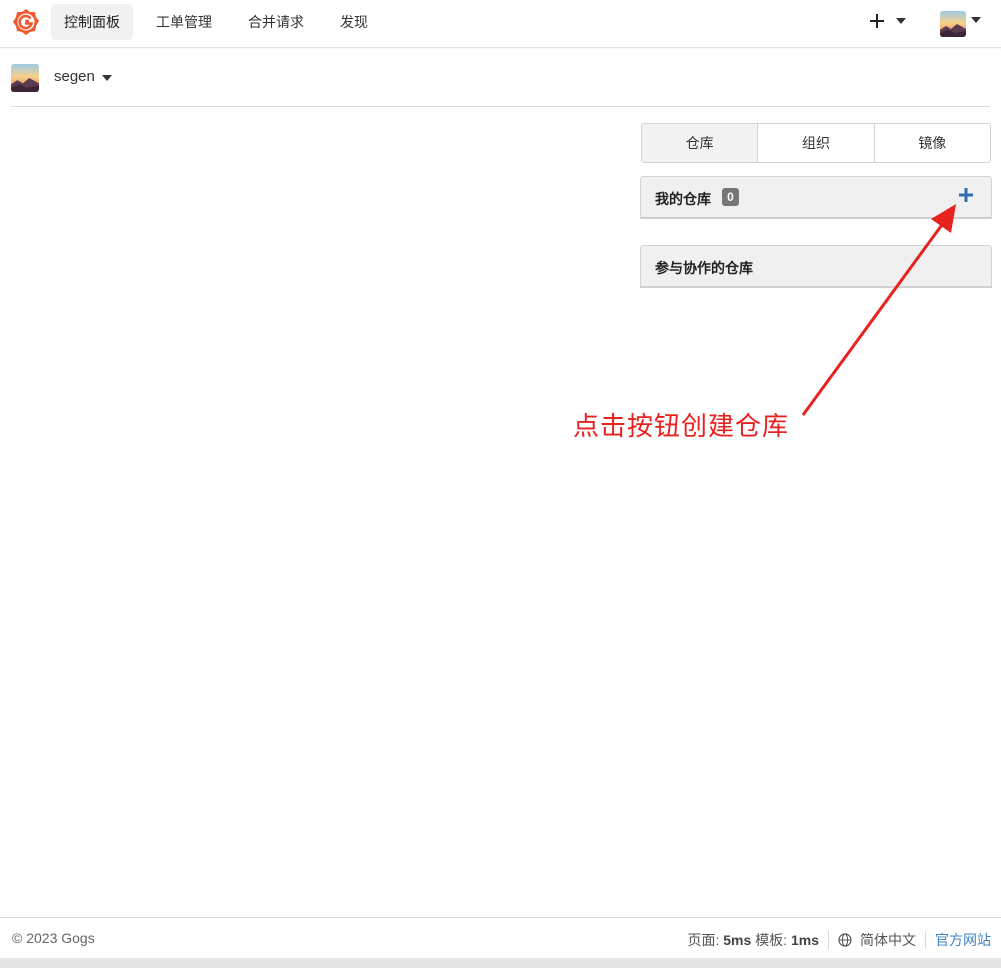  What do you see at coordinates (500, 937) in the screenshot?
I see `footer: © 2023 Gogs 页面: 5ms 模板: 1ms 简体中文 官方网站` at bounding box center [500, 937].